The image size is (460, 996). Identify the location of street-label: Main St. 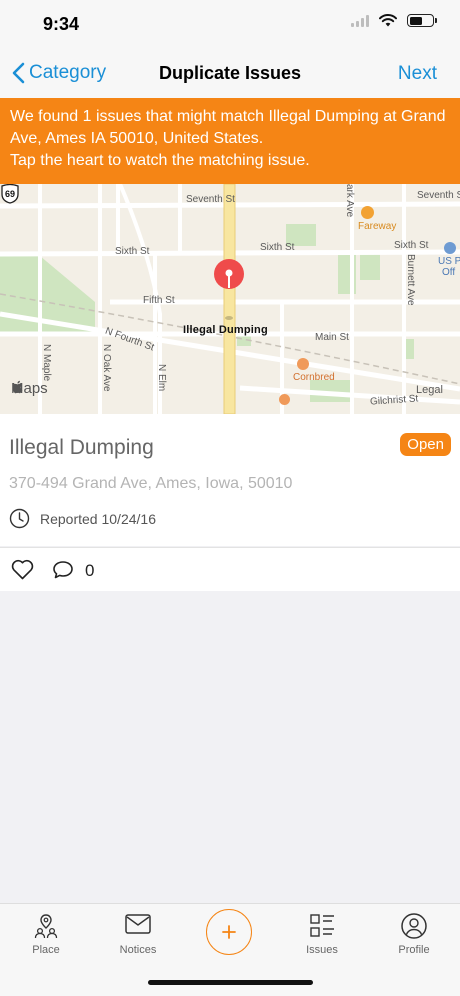
(332, 337).